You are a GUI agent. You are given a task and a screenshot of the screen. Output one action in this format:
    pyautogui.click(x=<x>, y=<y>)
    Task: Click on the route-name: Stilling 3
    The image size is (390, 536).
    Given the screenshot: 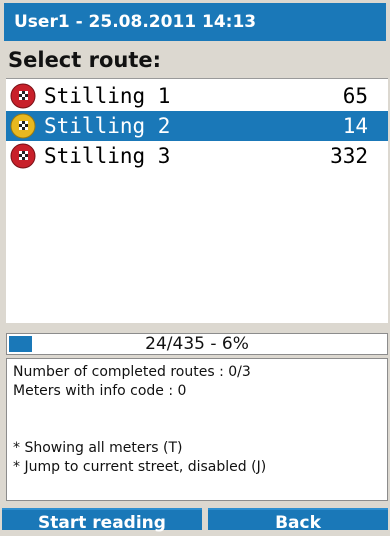 What is the action you would take?
    pyautogui.click(x=107, y=156)
    